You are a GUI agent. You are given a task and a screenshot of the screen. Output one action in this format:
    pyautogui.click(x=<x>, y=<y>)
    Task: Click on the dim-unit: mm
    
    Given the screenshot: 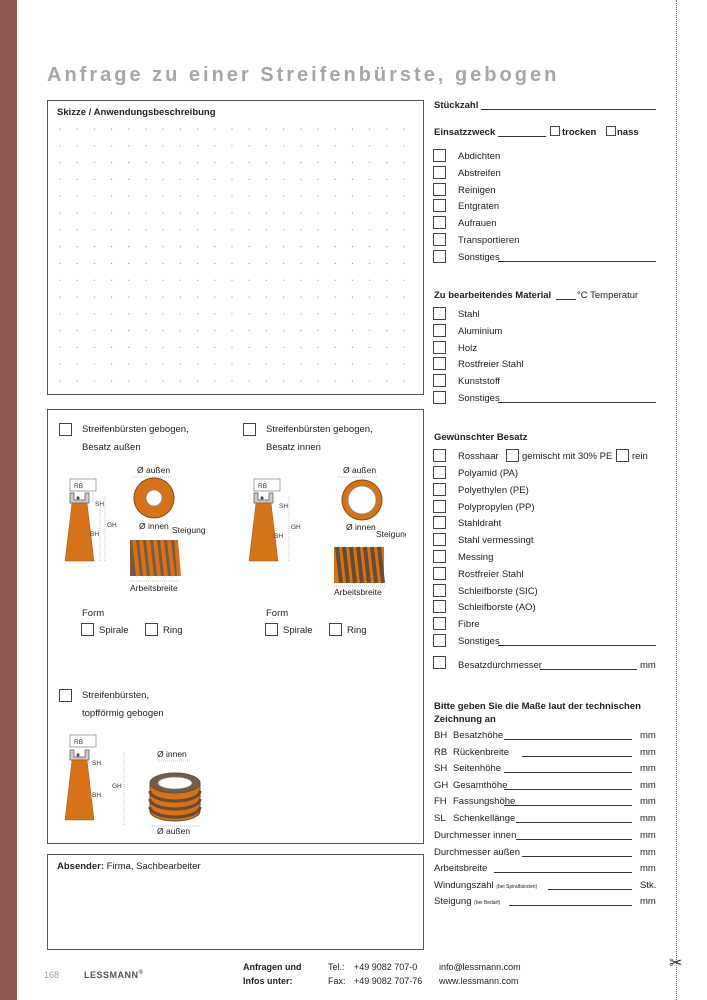 What is the action you would take?
    pyautogui.click(x=648, y=785)
    